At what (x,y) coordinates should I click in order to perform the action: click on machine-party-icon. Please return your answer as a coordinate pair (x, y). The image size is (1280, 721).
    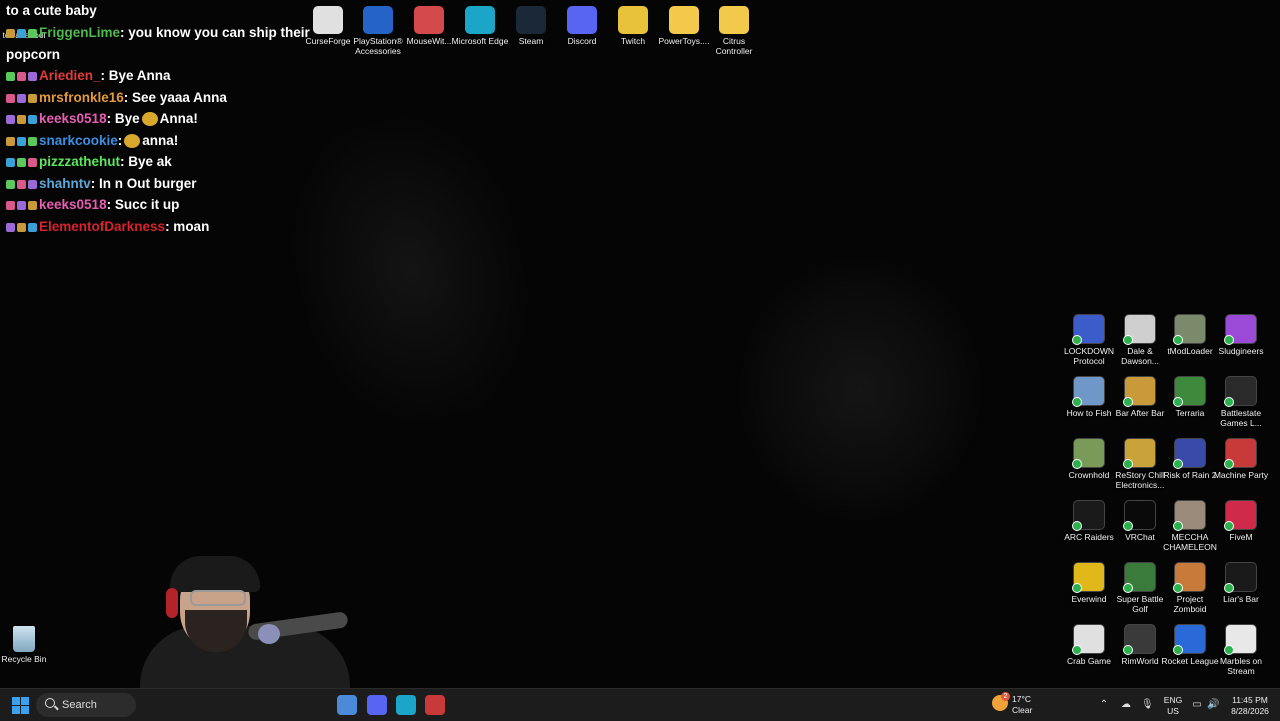
    Looking at the image, I should click on (1240, 453).